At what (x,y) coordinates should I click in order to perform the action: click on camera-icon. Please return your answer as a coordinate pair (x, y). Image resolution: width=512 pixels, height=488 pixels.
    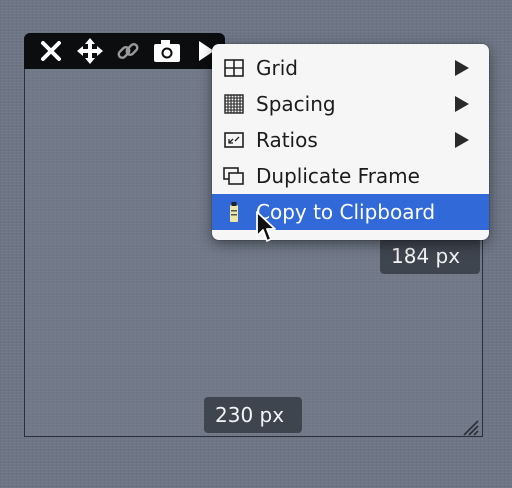
    Looking at the image, I should click on (167, 51).